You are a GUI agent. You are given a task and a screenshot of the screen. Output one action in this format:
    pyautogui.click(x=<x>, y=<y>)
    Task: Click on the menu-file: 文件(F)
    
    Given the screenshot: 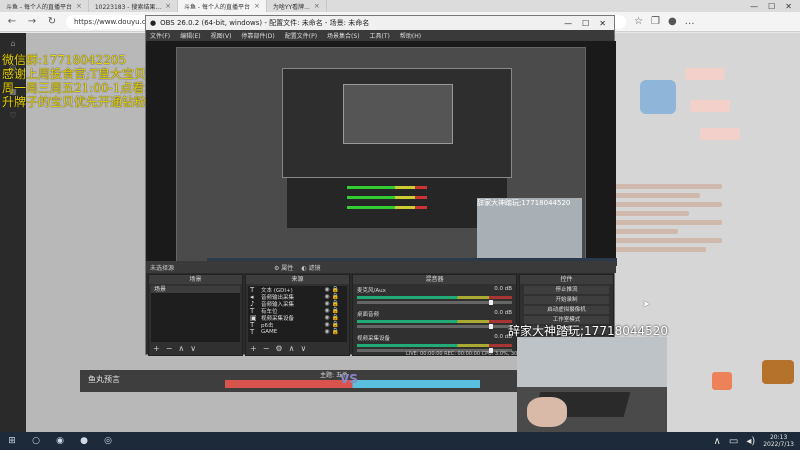 What is the action you would take?
    pyautogui.click(x=160, y=35)
    